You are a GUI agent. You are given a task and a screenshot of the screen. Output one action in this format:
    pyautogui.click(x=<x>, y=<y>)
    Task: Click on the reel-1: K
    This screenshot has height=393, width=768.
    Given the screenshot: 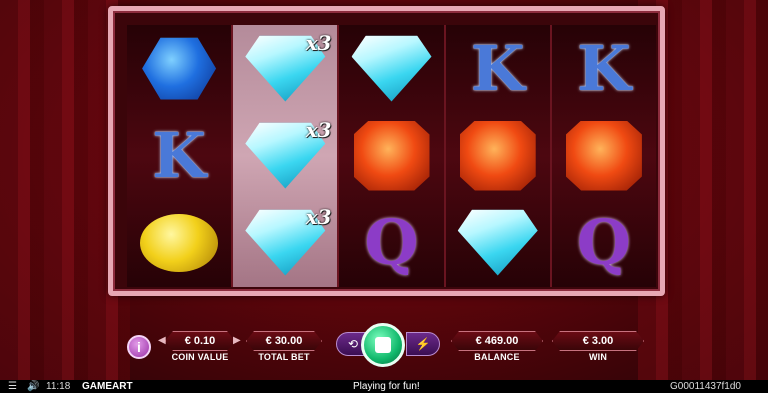 What is the action you would take?
    pyautogui.click(x=180, y=156)
    